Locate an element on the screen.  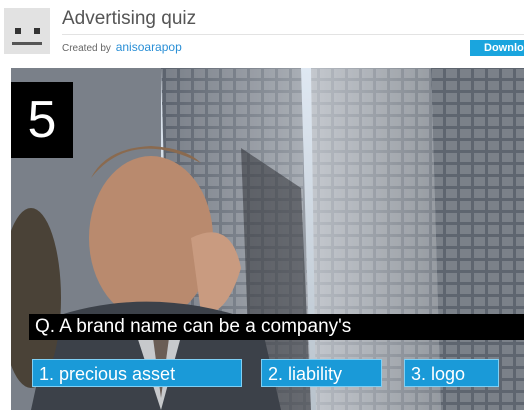
question-text: Q. A brand name can be a company's is located at coordinates (276, 327).